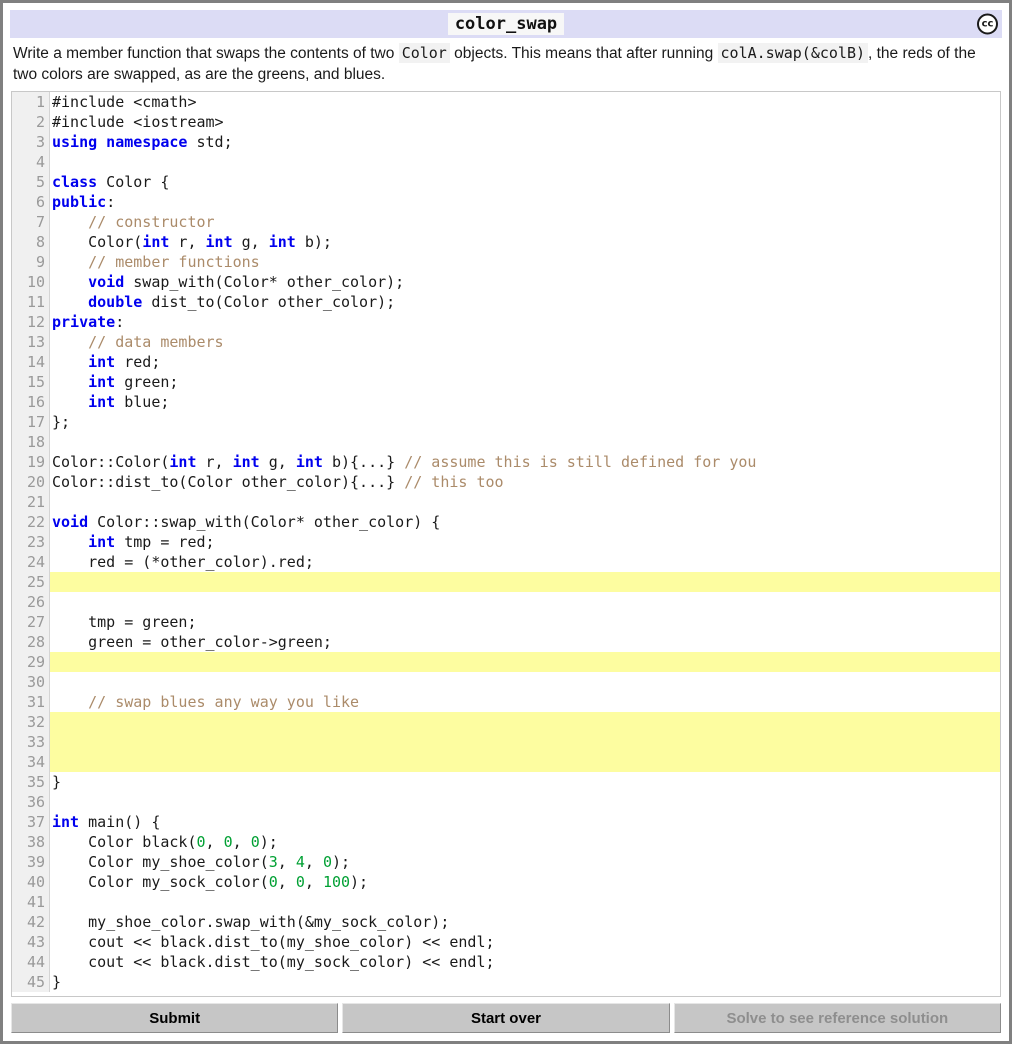 The width and height of the screenshot is (1012, 1044). I want to click on line-number: 12, so click(31, 322).